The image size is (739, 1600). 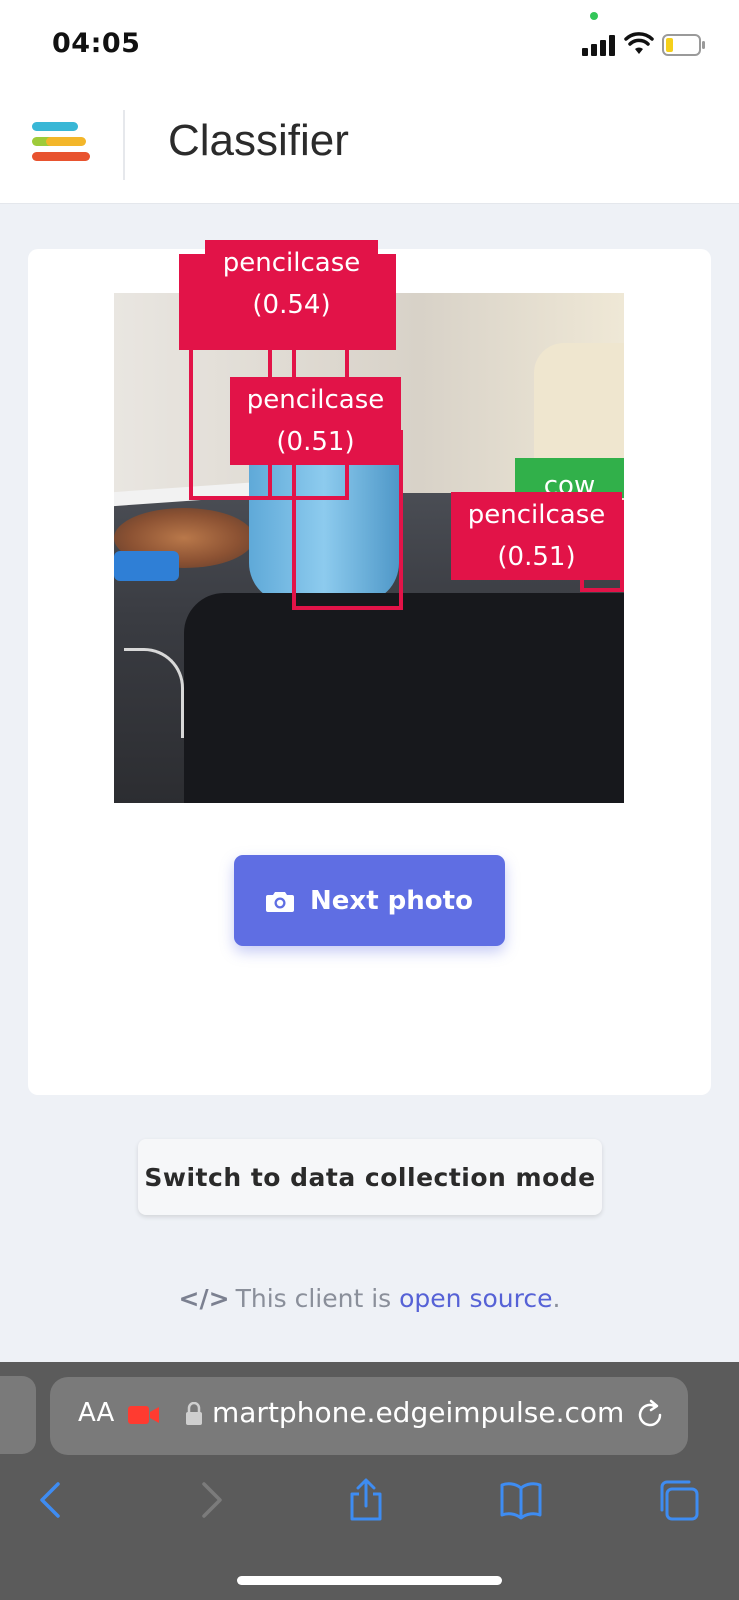 I want to click on status-bar: 04:05, so click(x=369, y=46).